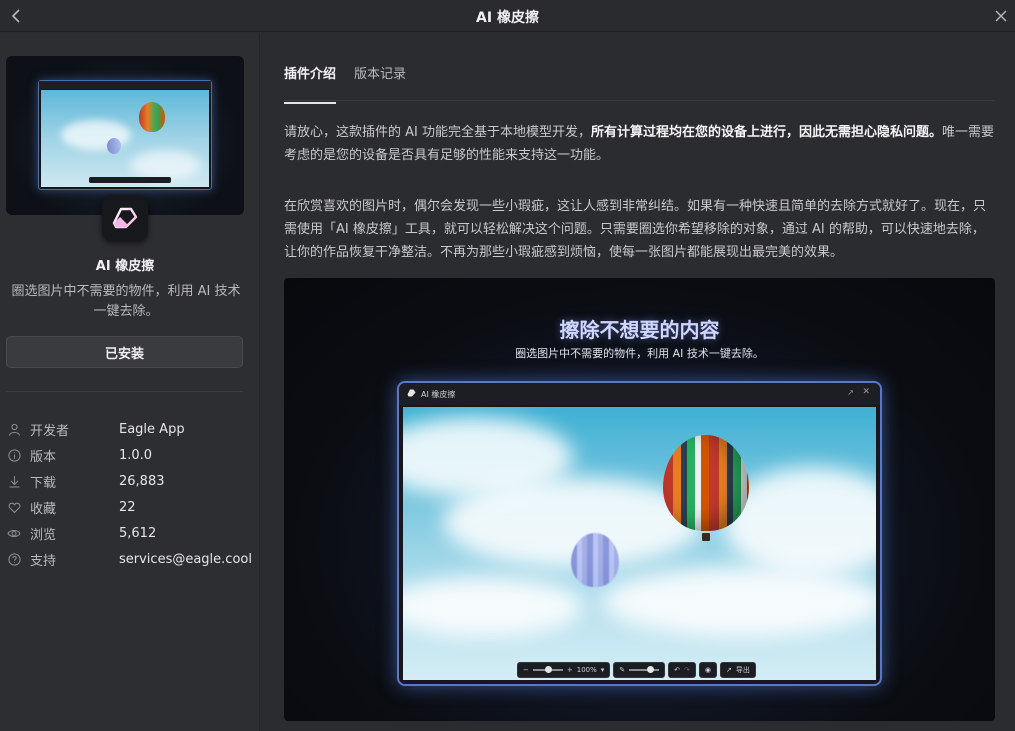  Describe the element at coordinates (850, 392) in the screenshot. I see `pin-icon: ↗` at that location.